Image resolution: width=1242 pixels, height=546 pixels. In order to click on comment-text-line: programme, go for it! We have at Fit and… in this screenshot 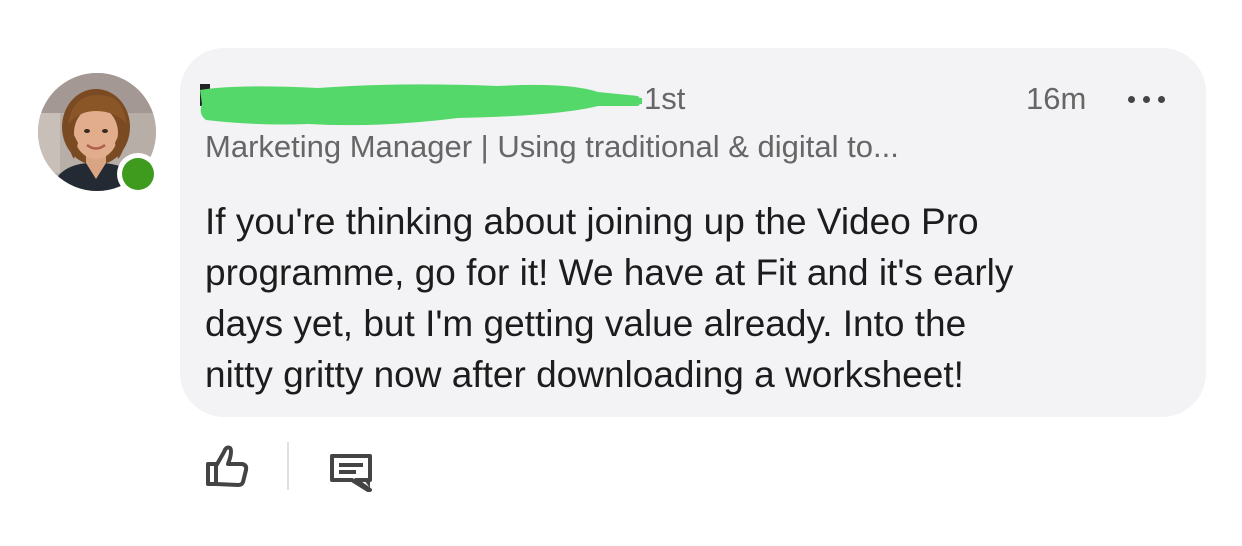, I will do `click(609, 272)`.